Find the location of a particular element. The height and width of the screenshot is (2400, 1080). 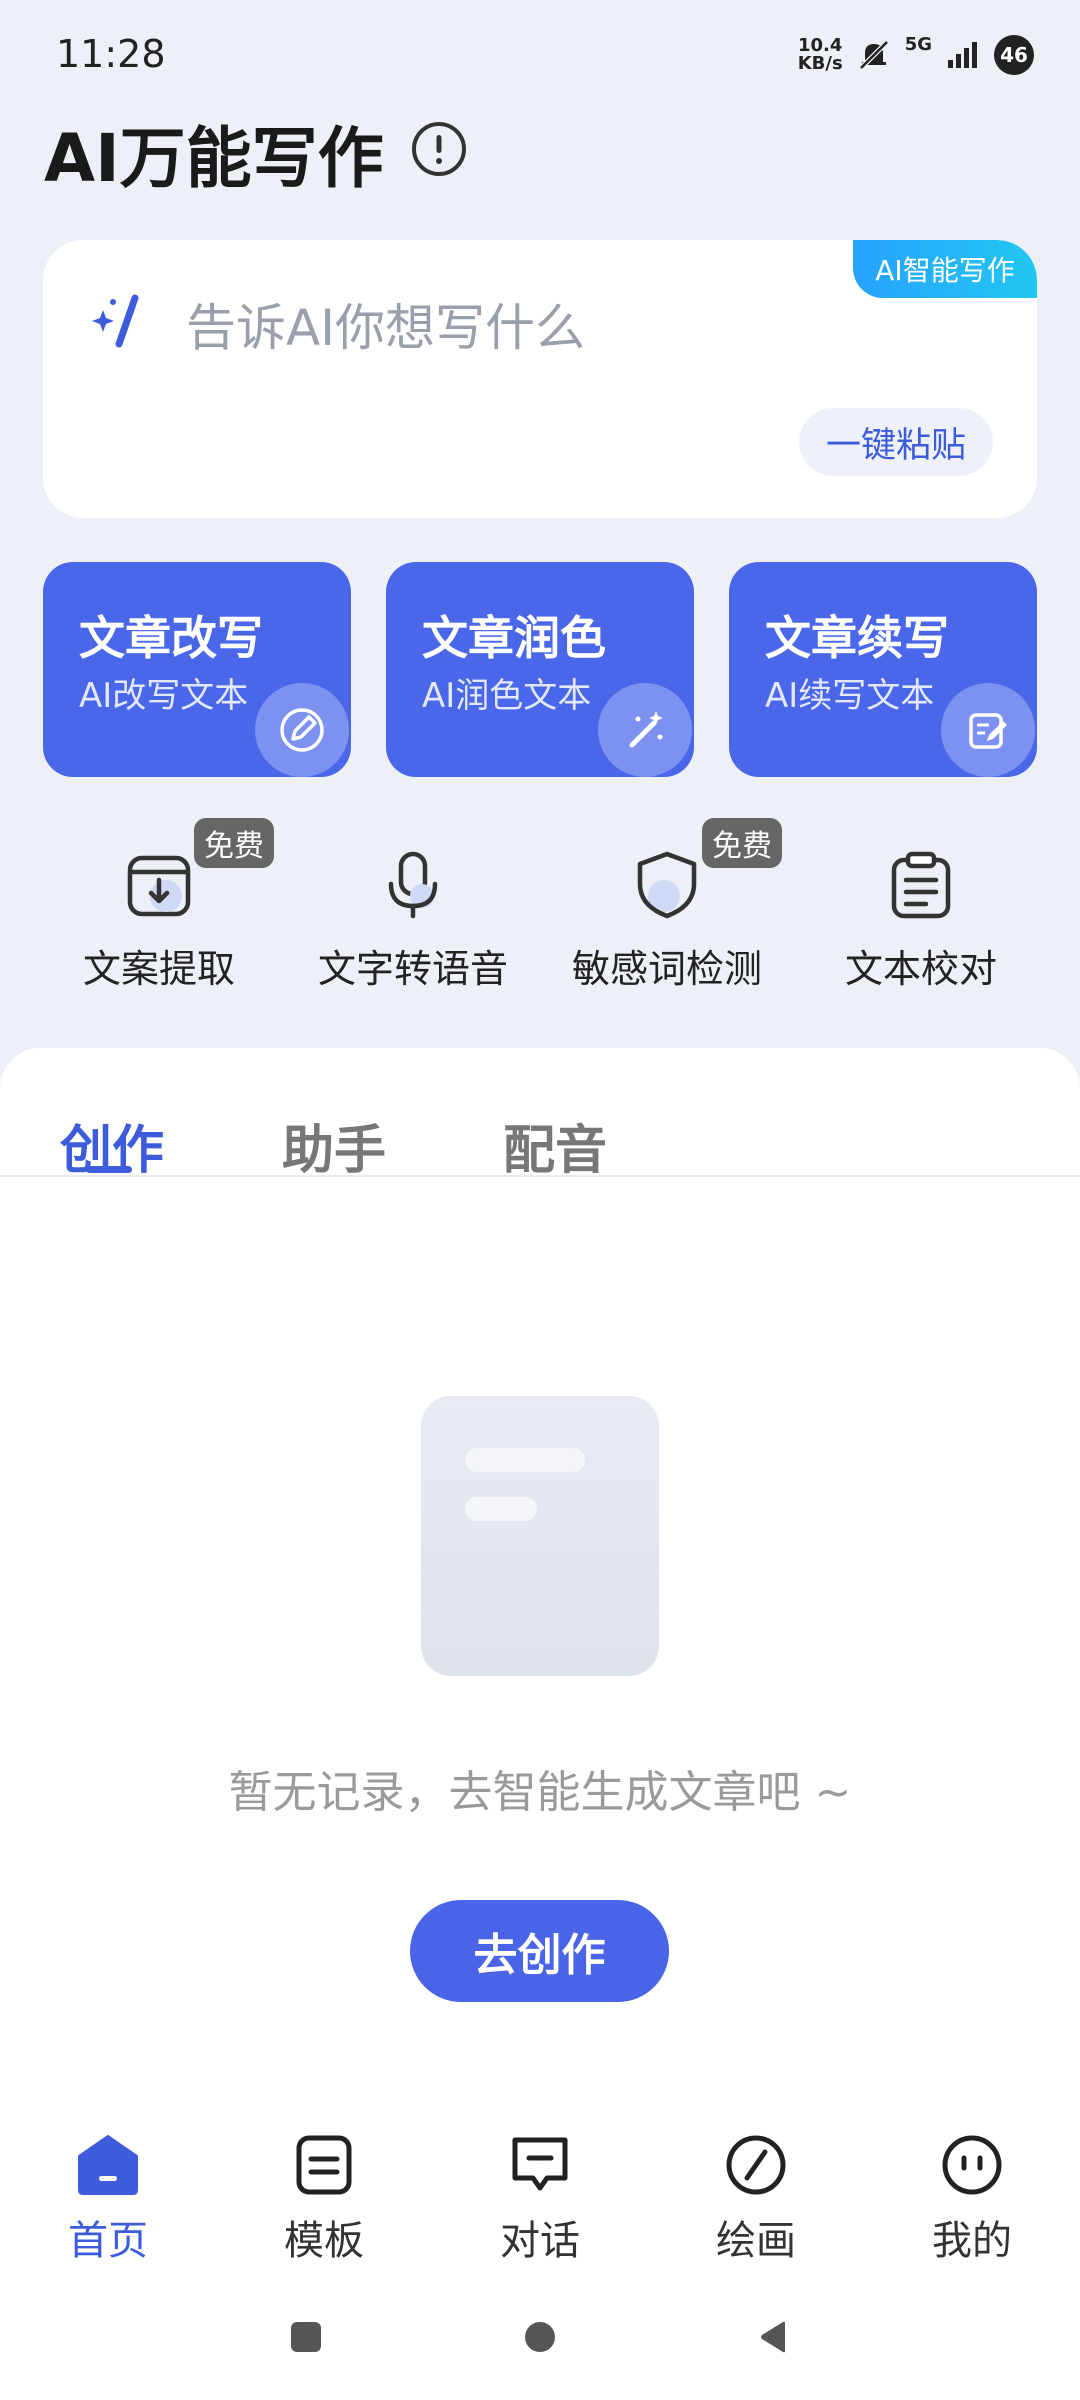

status-icons: 10.4 KB/s 5G 46 is located at coordinates (916, 55).